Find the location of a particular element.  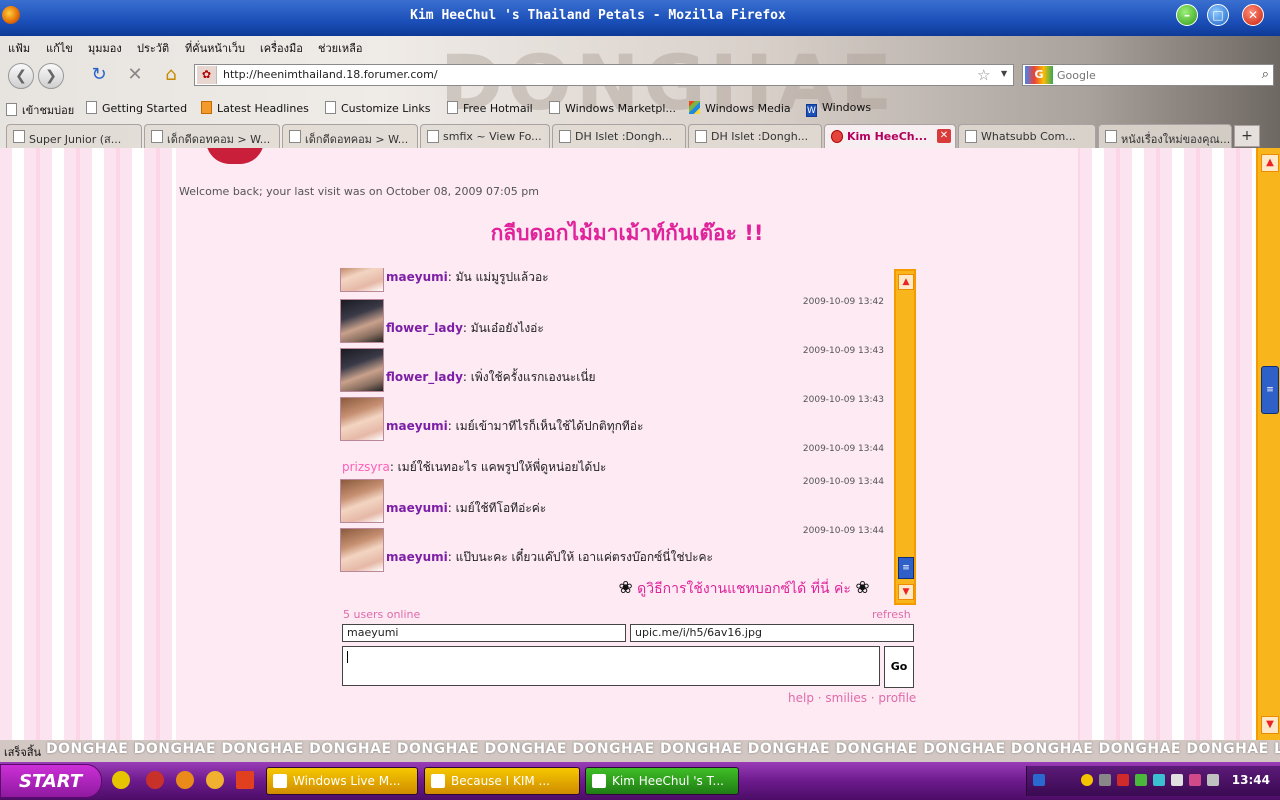

search-icon: ⌕ is located at coordinates (1265, 74).